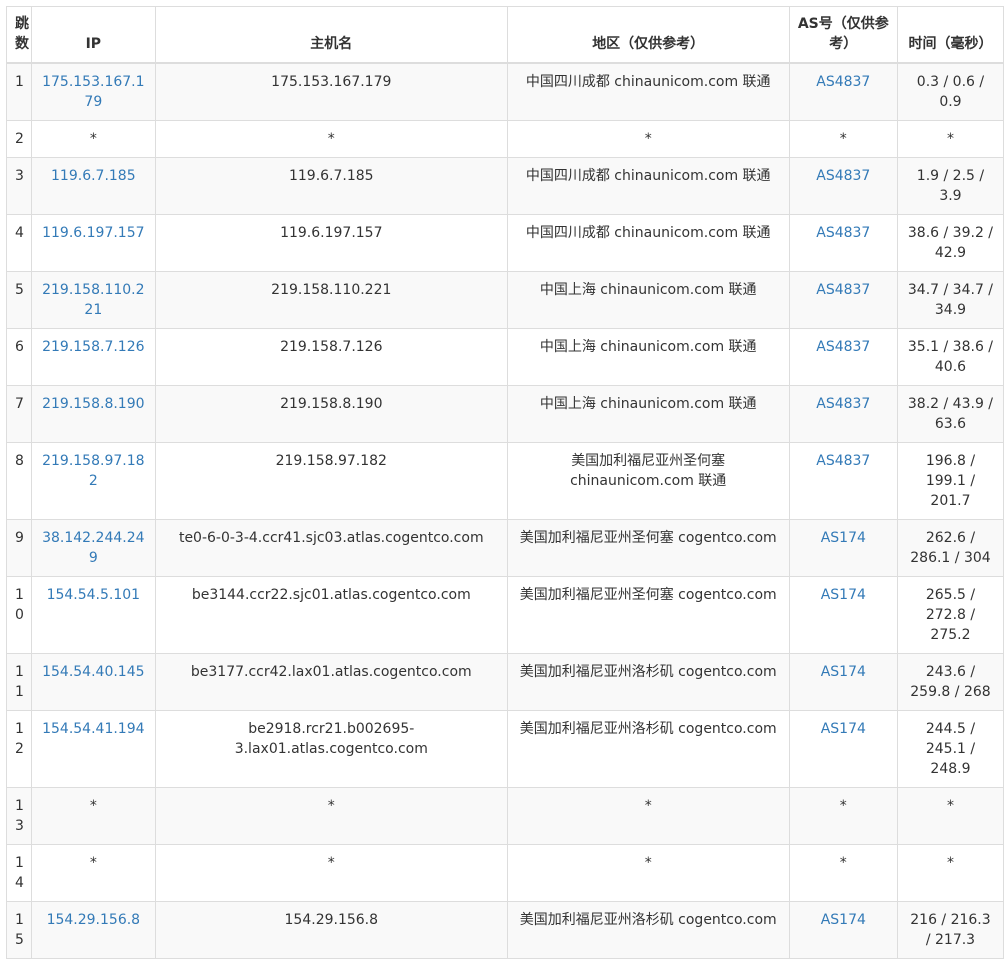 Image resolution: width=1008 pixels, height=959 pixels. I want to click on header-ip: IP, so click(93, 35).